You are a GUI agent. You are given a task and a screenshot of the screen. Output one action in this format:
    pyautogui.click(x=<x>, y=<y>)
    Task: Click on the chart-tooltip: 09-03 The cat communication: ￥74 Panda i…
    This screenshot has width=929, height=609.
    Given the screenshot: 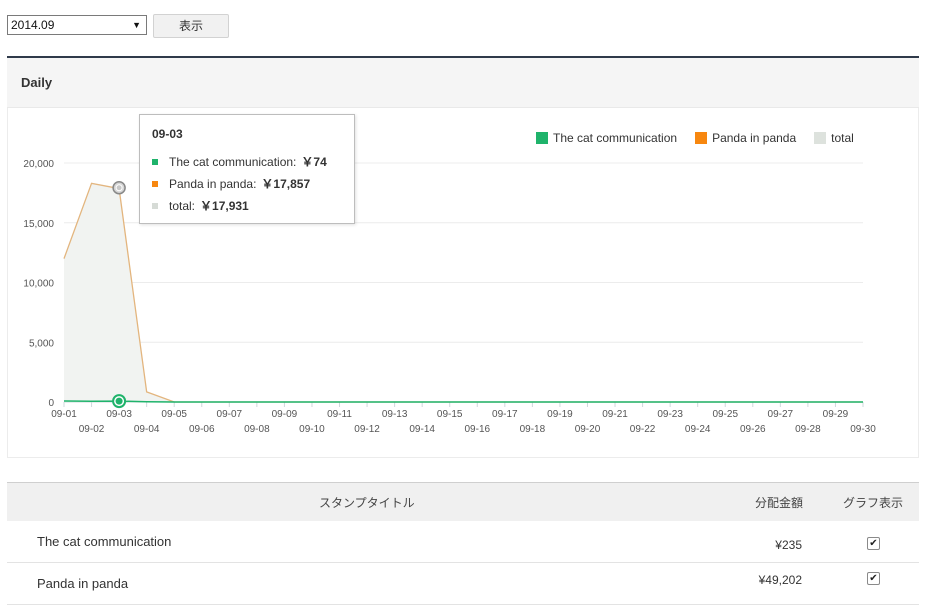 What is the action you would take?
    pyautogui.click(x=247, y=169)
    